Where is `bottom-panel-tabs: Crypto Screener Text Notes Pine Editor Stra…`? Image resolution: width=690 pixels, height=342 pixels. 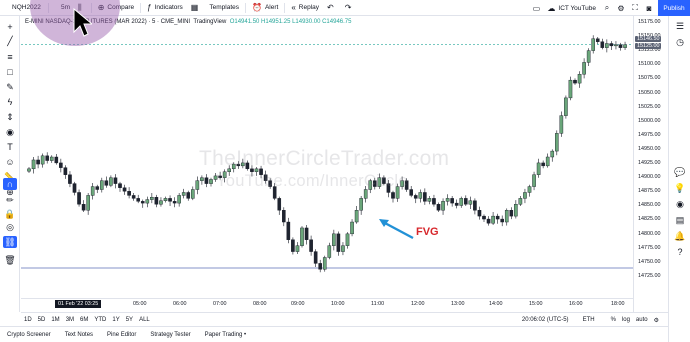 bottom-panel-tabs: Crypto Screener Text Notes Pine Editor Stra… is located at coordinates (334, 334).